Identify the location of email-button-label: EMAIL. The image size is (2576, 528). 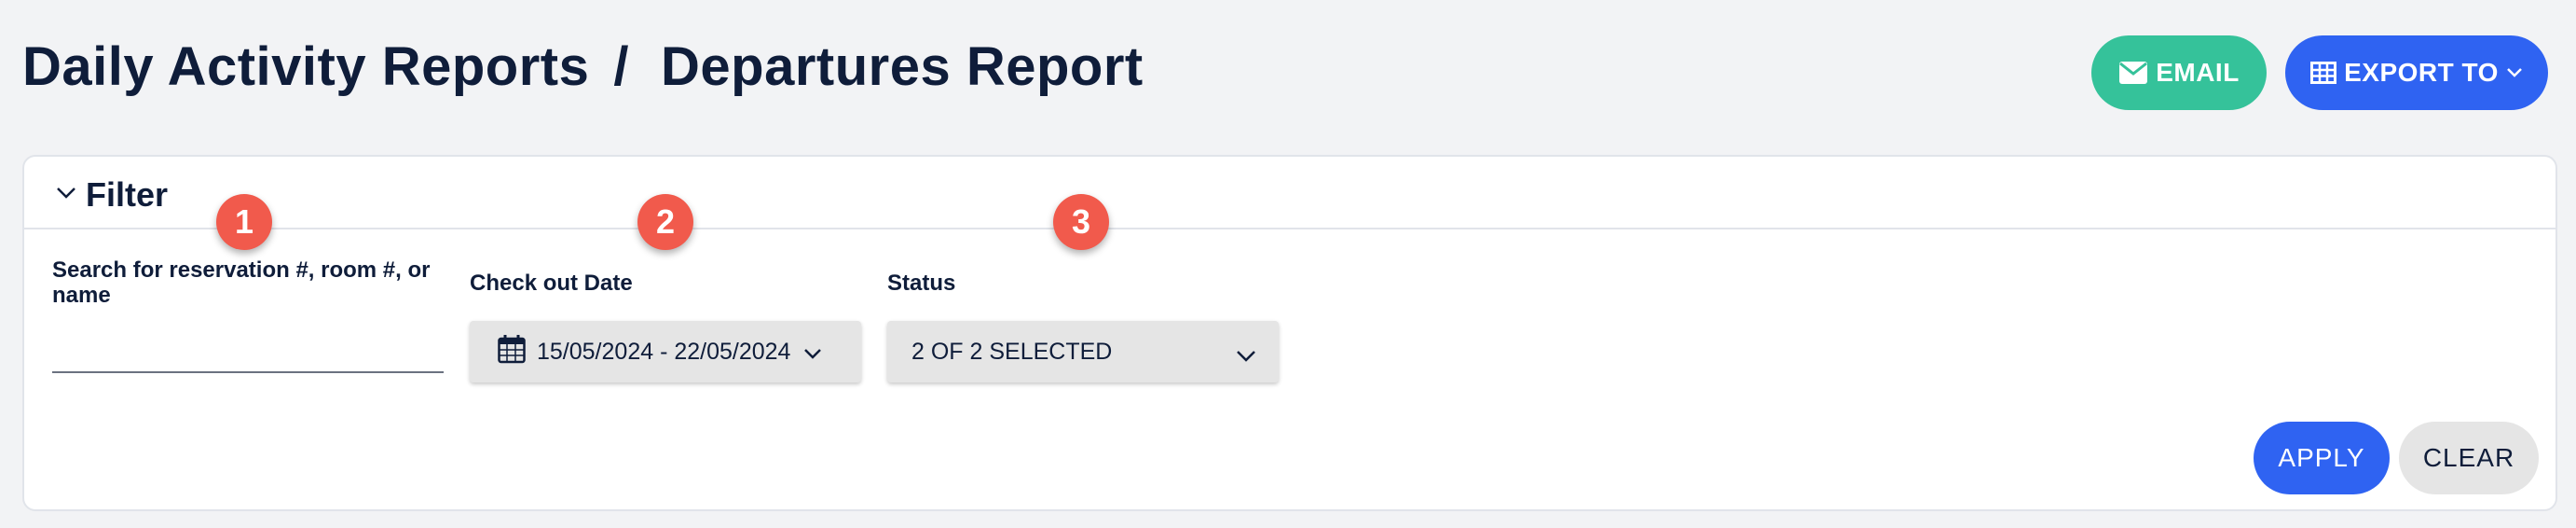
(2198, 72).